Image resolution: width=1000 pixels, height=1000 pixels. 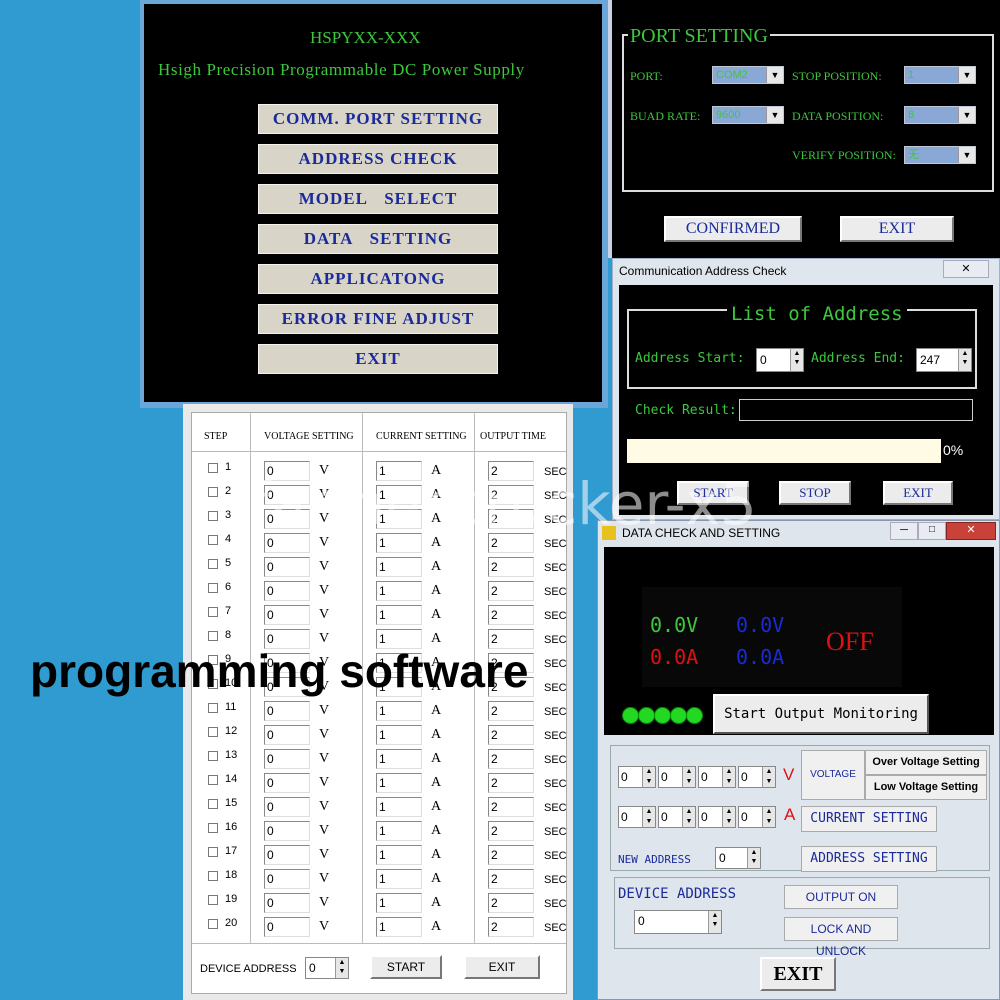 I want to click on over-voltage-setting-button: Over Voltage Setting, so click(x=926, y=762).